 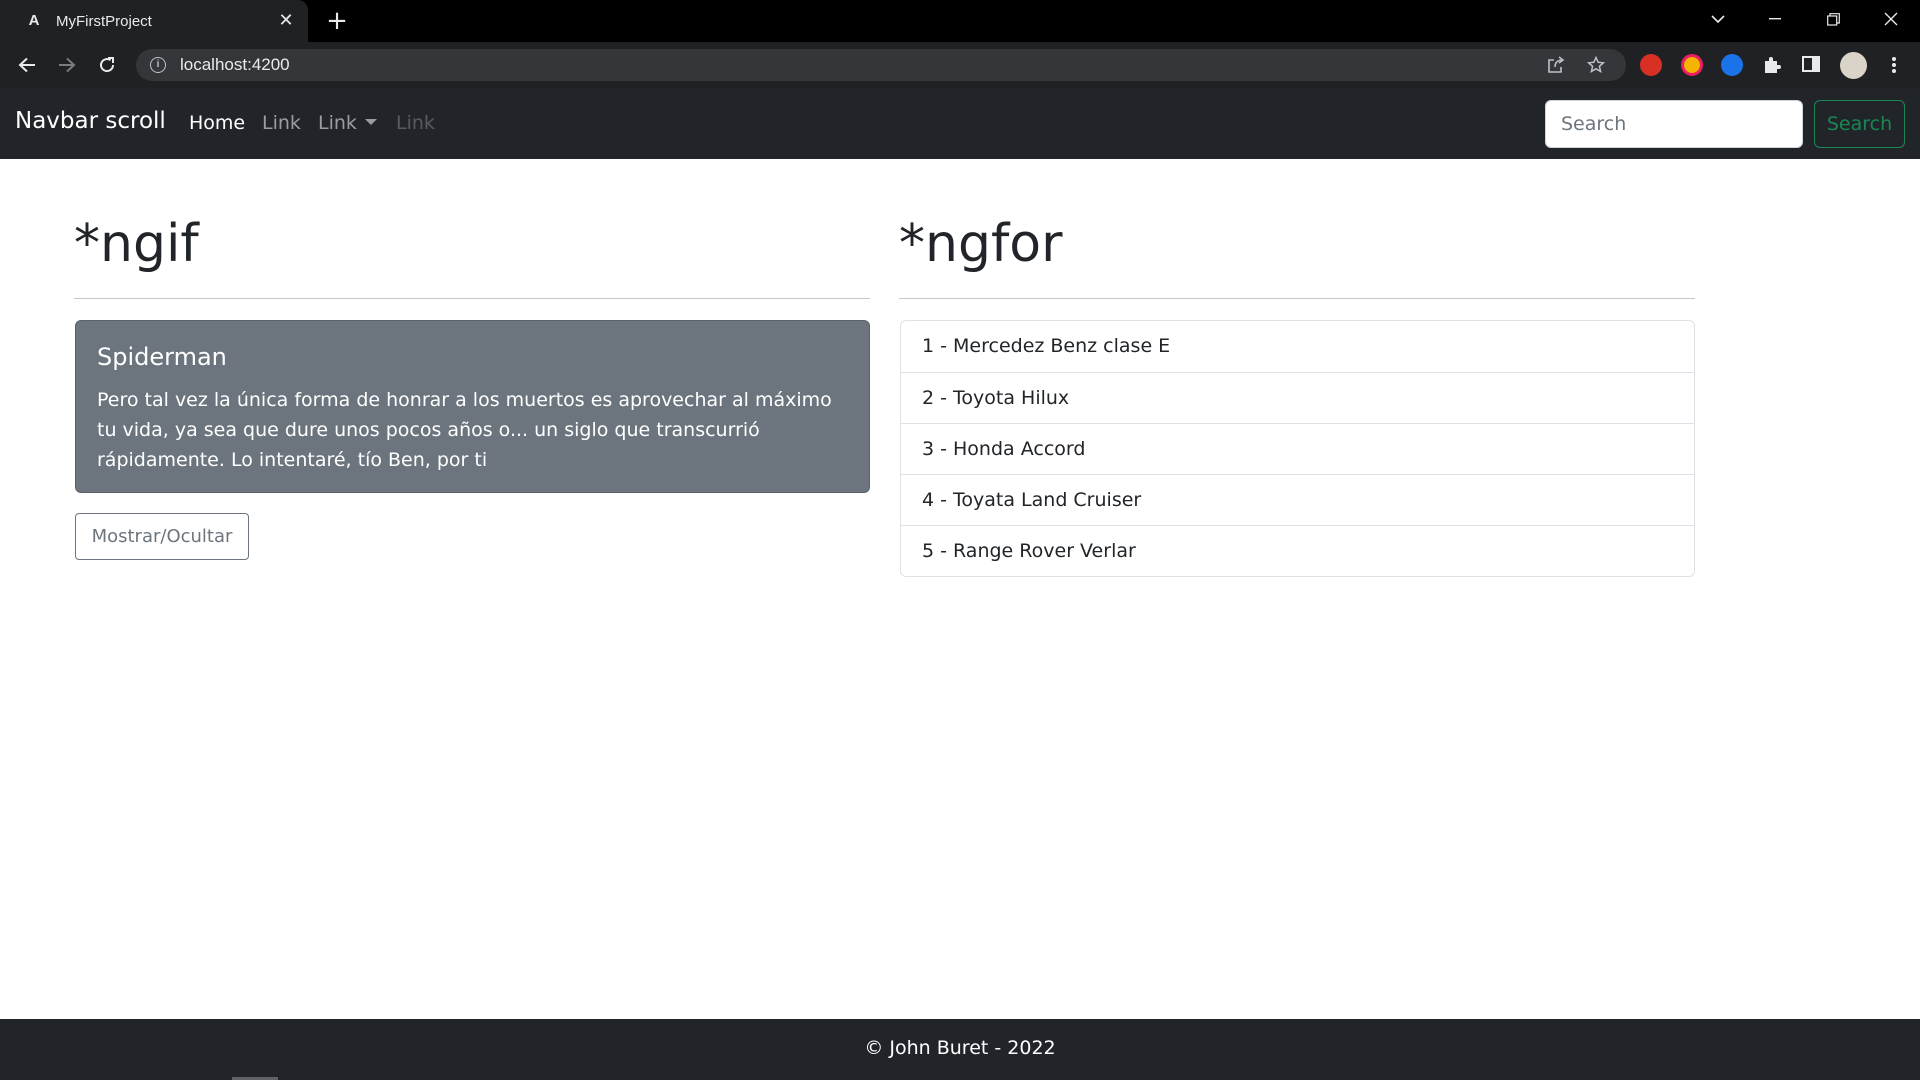 I want to click on nav-dropdown-label: Link, so click(x=337, y=123).